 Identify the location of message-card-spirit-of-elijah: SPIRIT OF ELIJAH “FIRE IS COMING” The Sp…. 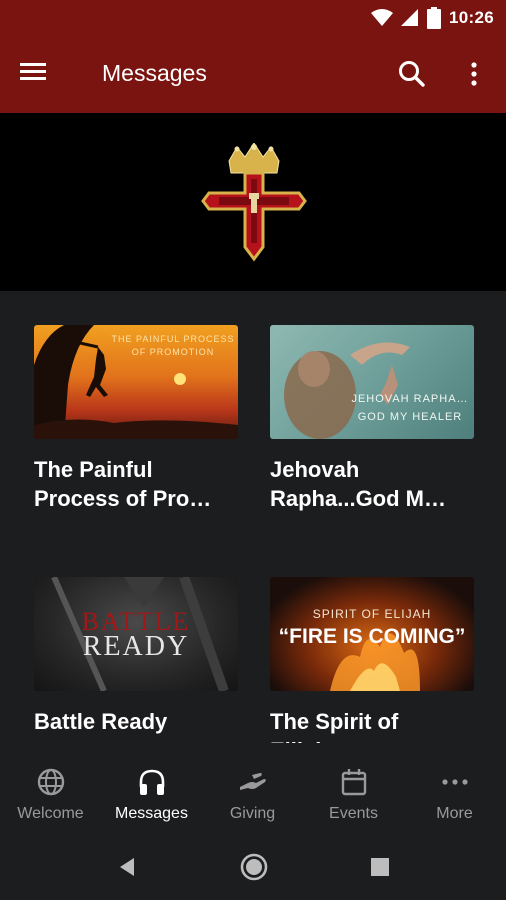
(372, 660).